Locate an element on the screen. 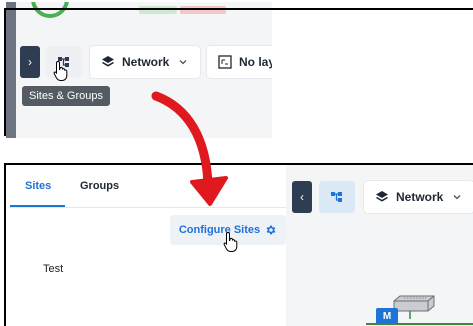 The image size is (473, 326). tab-groups: Groups is located at coordinates (99, 186).